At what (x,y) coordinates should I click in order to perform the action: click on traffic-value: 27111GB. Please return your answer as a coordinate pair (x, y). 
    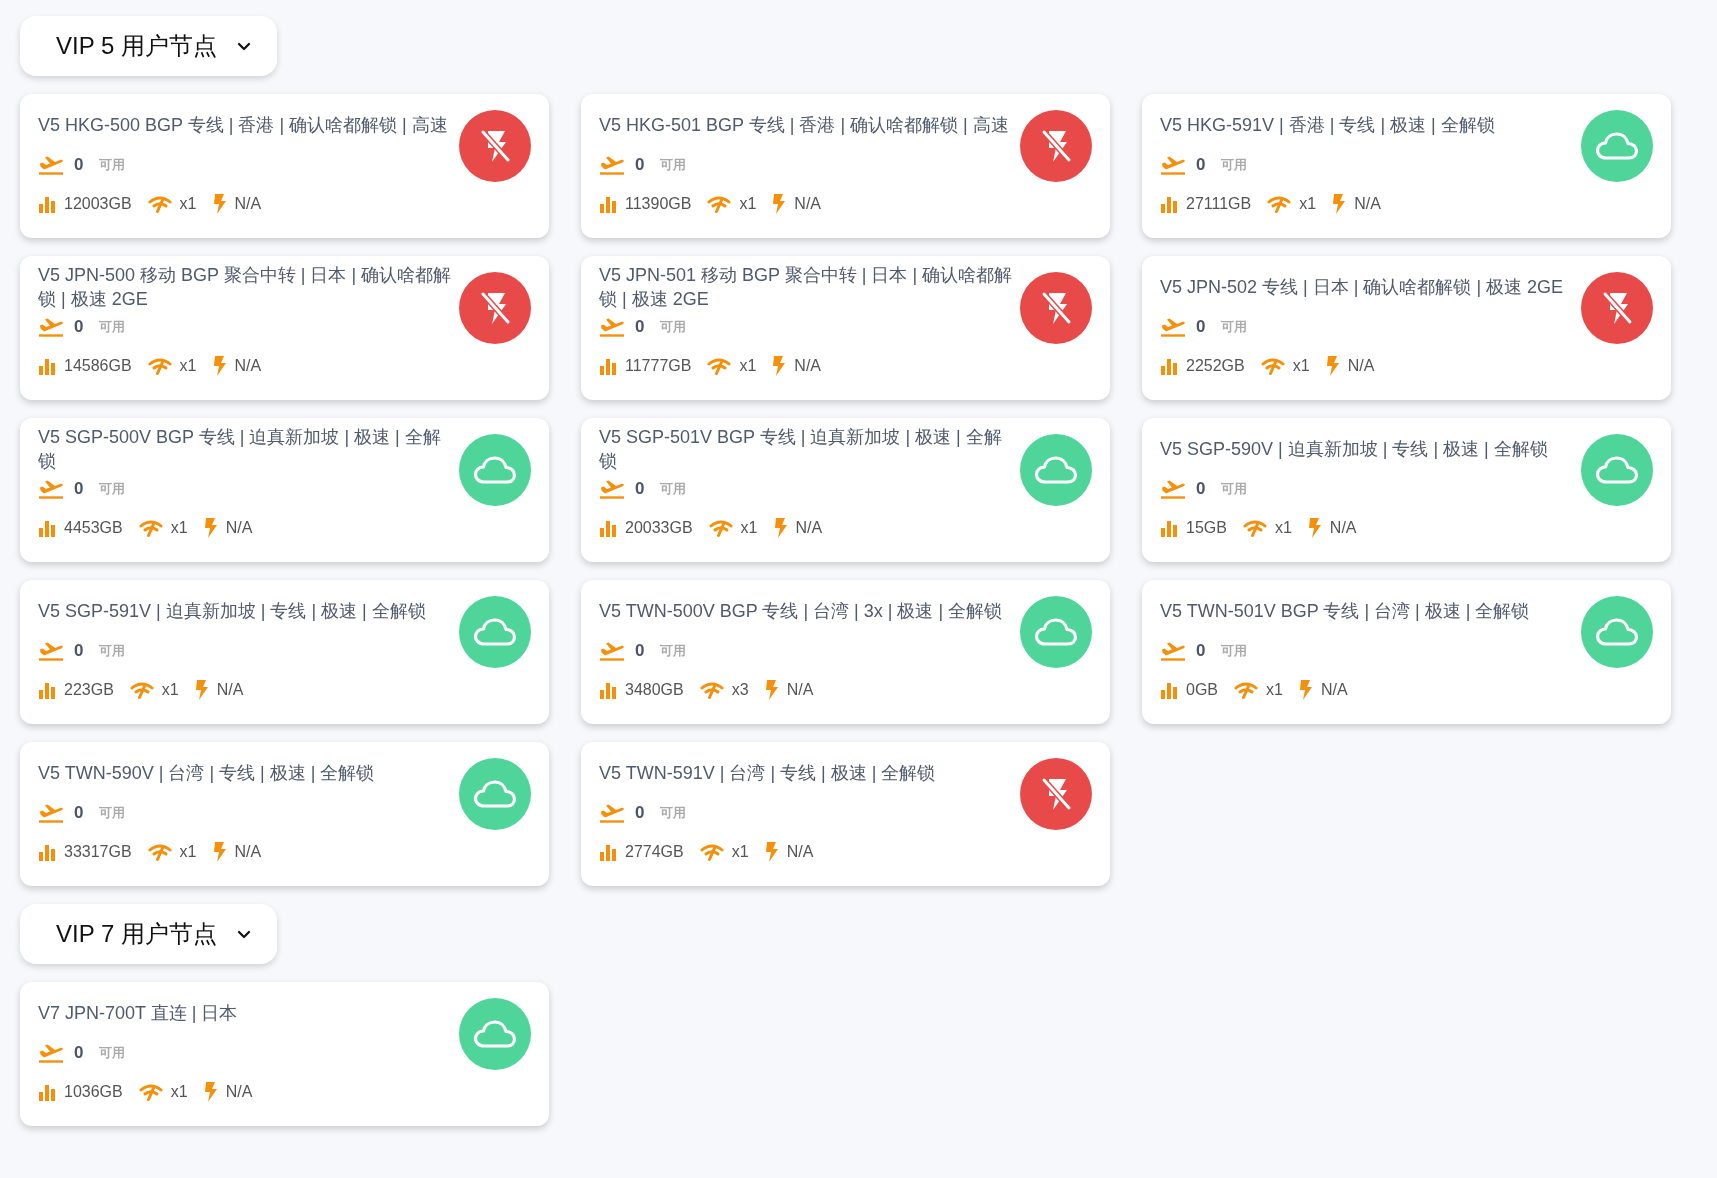
    Looking at the image, I should click on (1219, 204).